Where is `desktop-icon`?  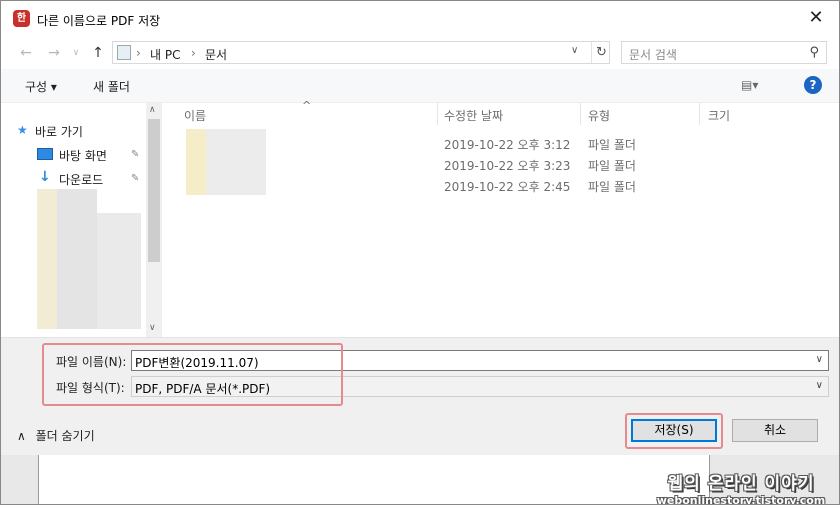 desktop-icon is located at coordinates (45, 154).